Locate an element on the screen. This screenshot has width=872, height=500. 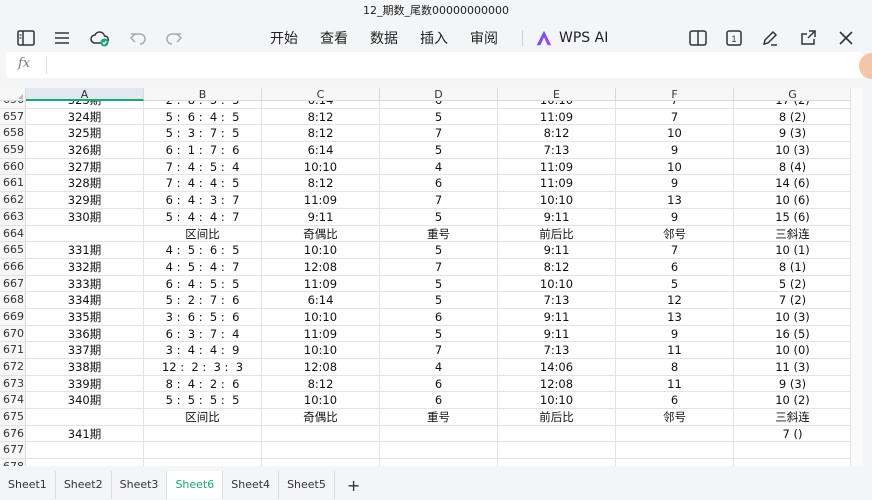
vertical-scrollbar is located at coordinates (856, 277).